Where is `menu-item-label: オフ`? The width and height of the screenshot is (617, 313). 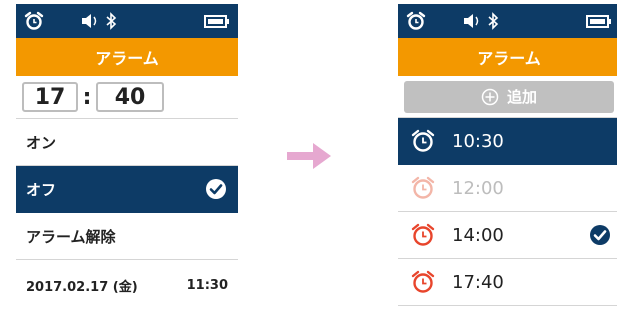 menu-item-label: オフ is located at coordinates (41, 189).